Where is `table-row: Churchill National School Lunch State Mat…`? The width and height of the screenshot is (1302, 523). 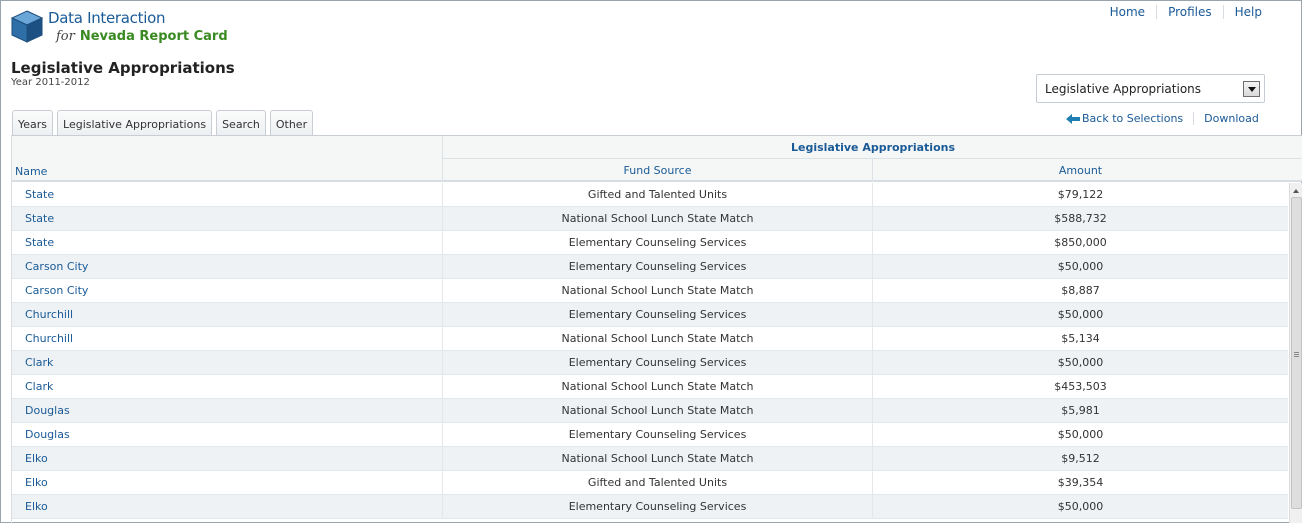
table-row: Churchill National School Lunch State Mat… is located at coordinates (650, 339).